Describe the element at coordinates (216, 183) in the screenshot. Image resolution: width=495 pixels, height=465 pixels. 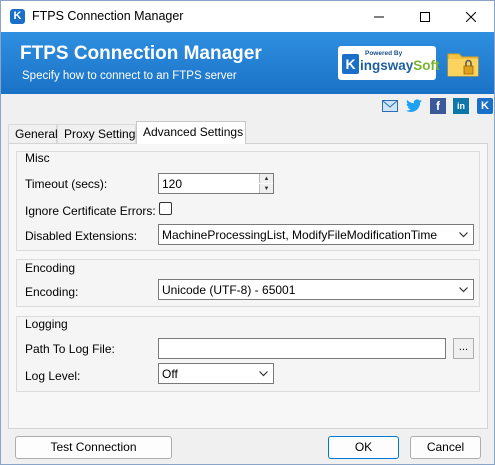
I see `timeout-stepper: 120 ▲ ▼` at that location.